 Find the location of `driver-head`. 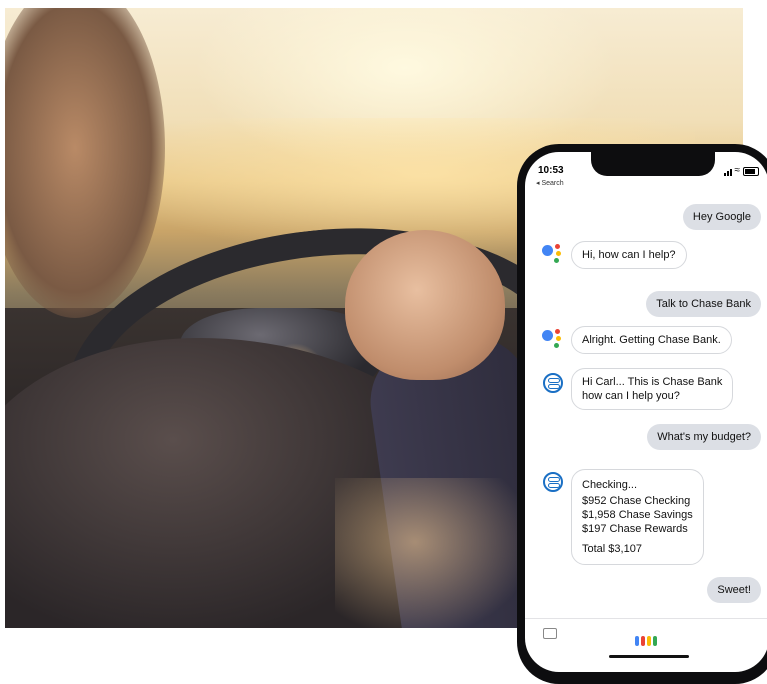

driver-head is located at coordinates (85, 163).